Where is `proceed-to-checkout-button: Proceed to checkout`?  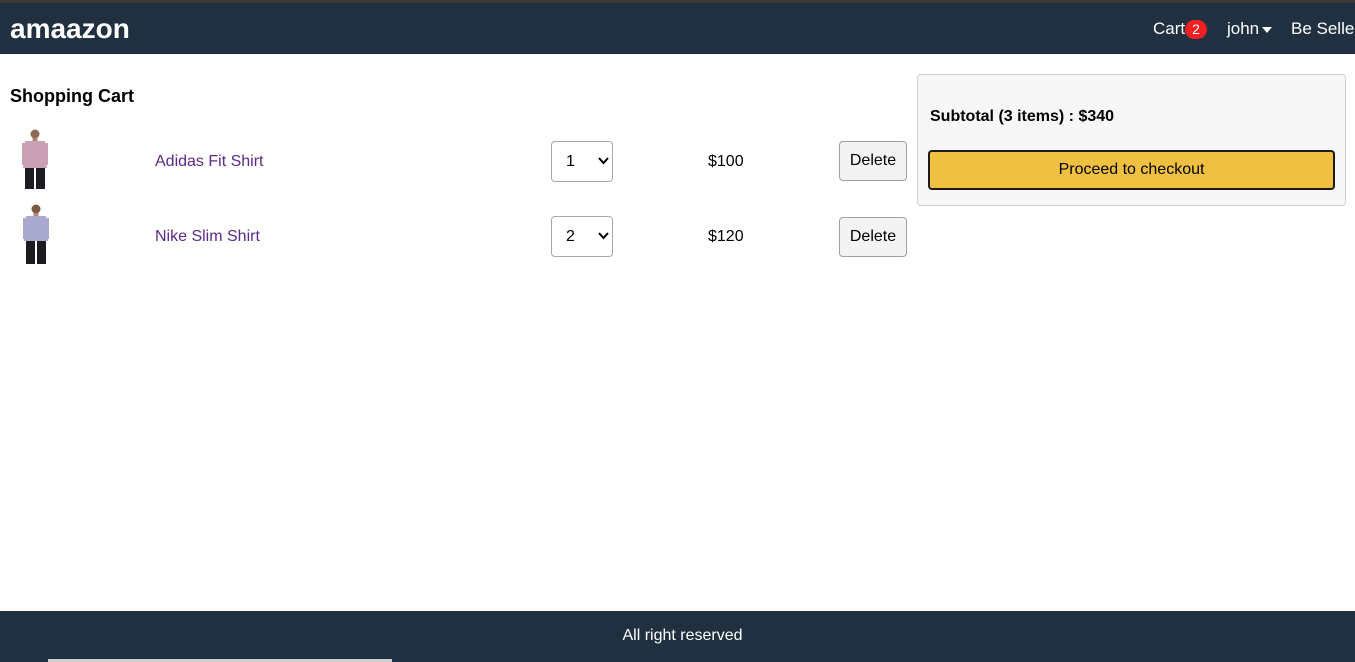 proceed-to-checkout-button: Proceed to checkout is located at coordinates (1131, 170).